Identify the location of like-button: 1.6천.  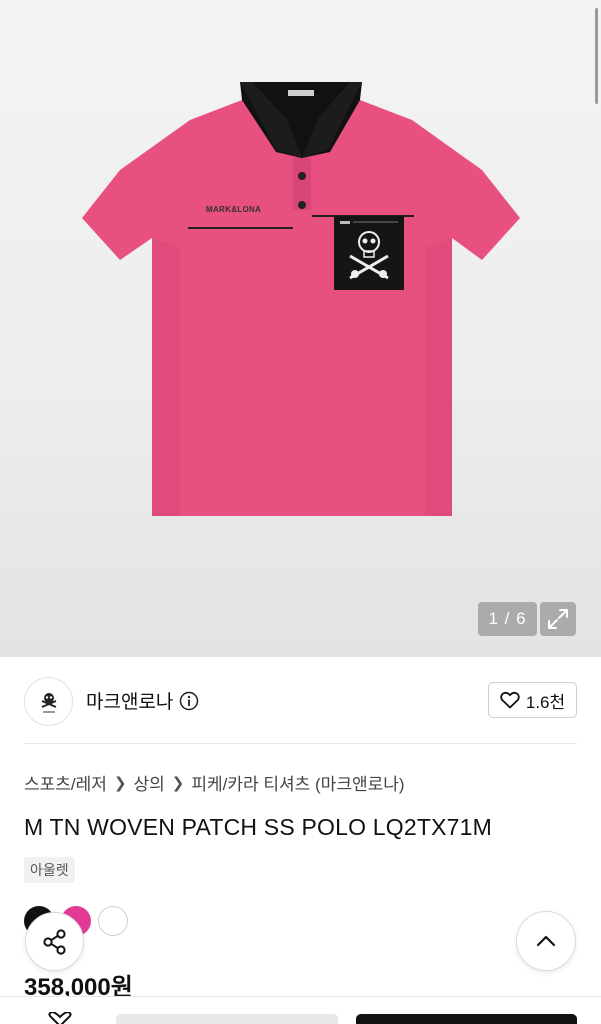
(532, 700).